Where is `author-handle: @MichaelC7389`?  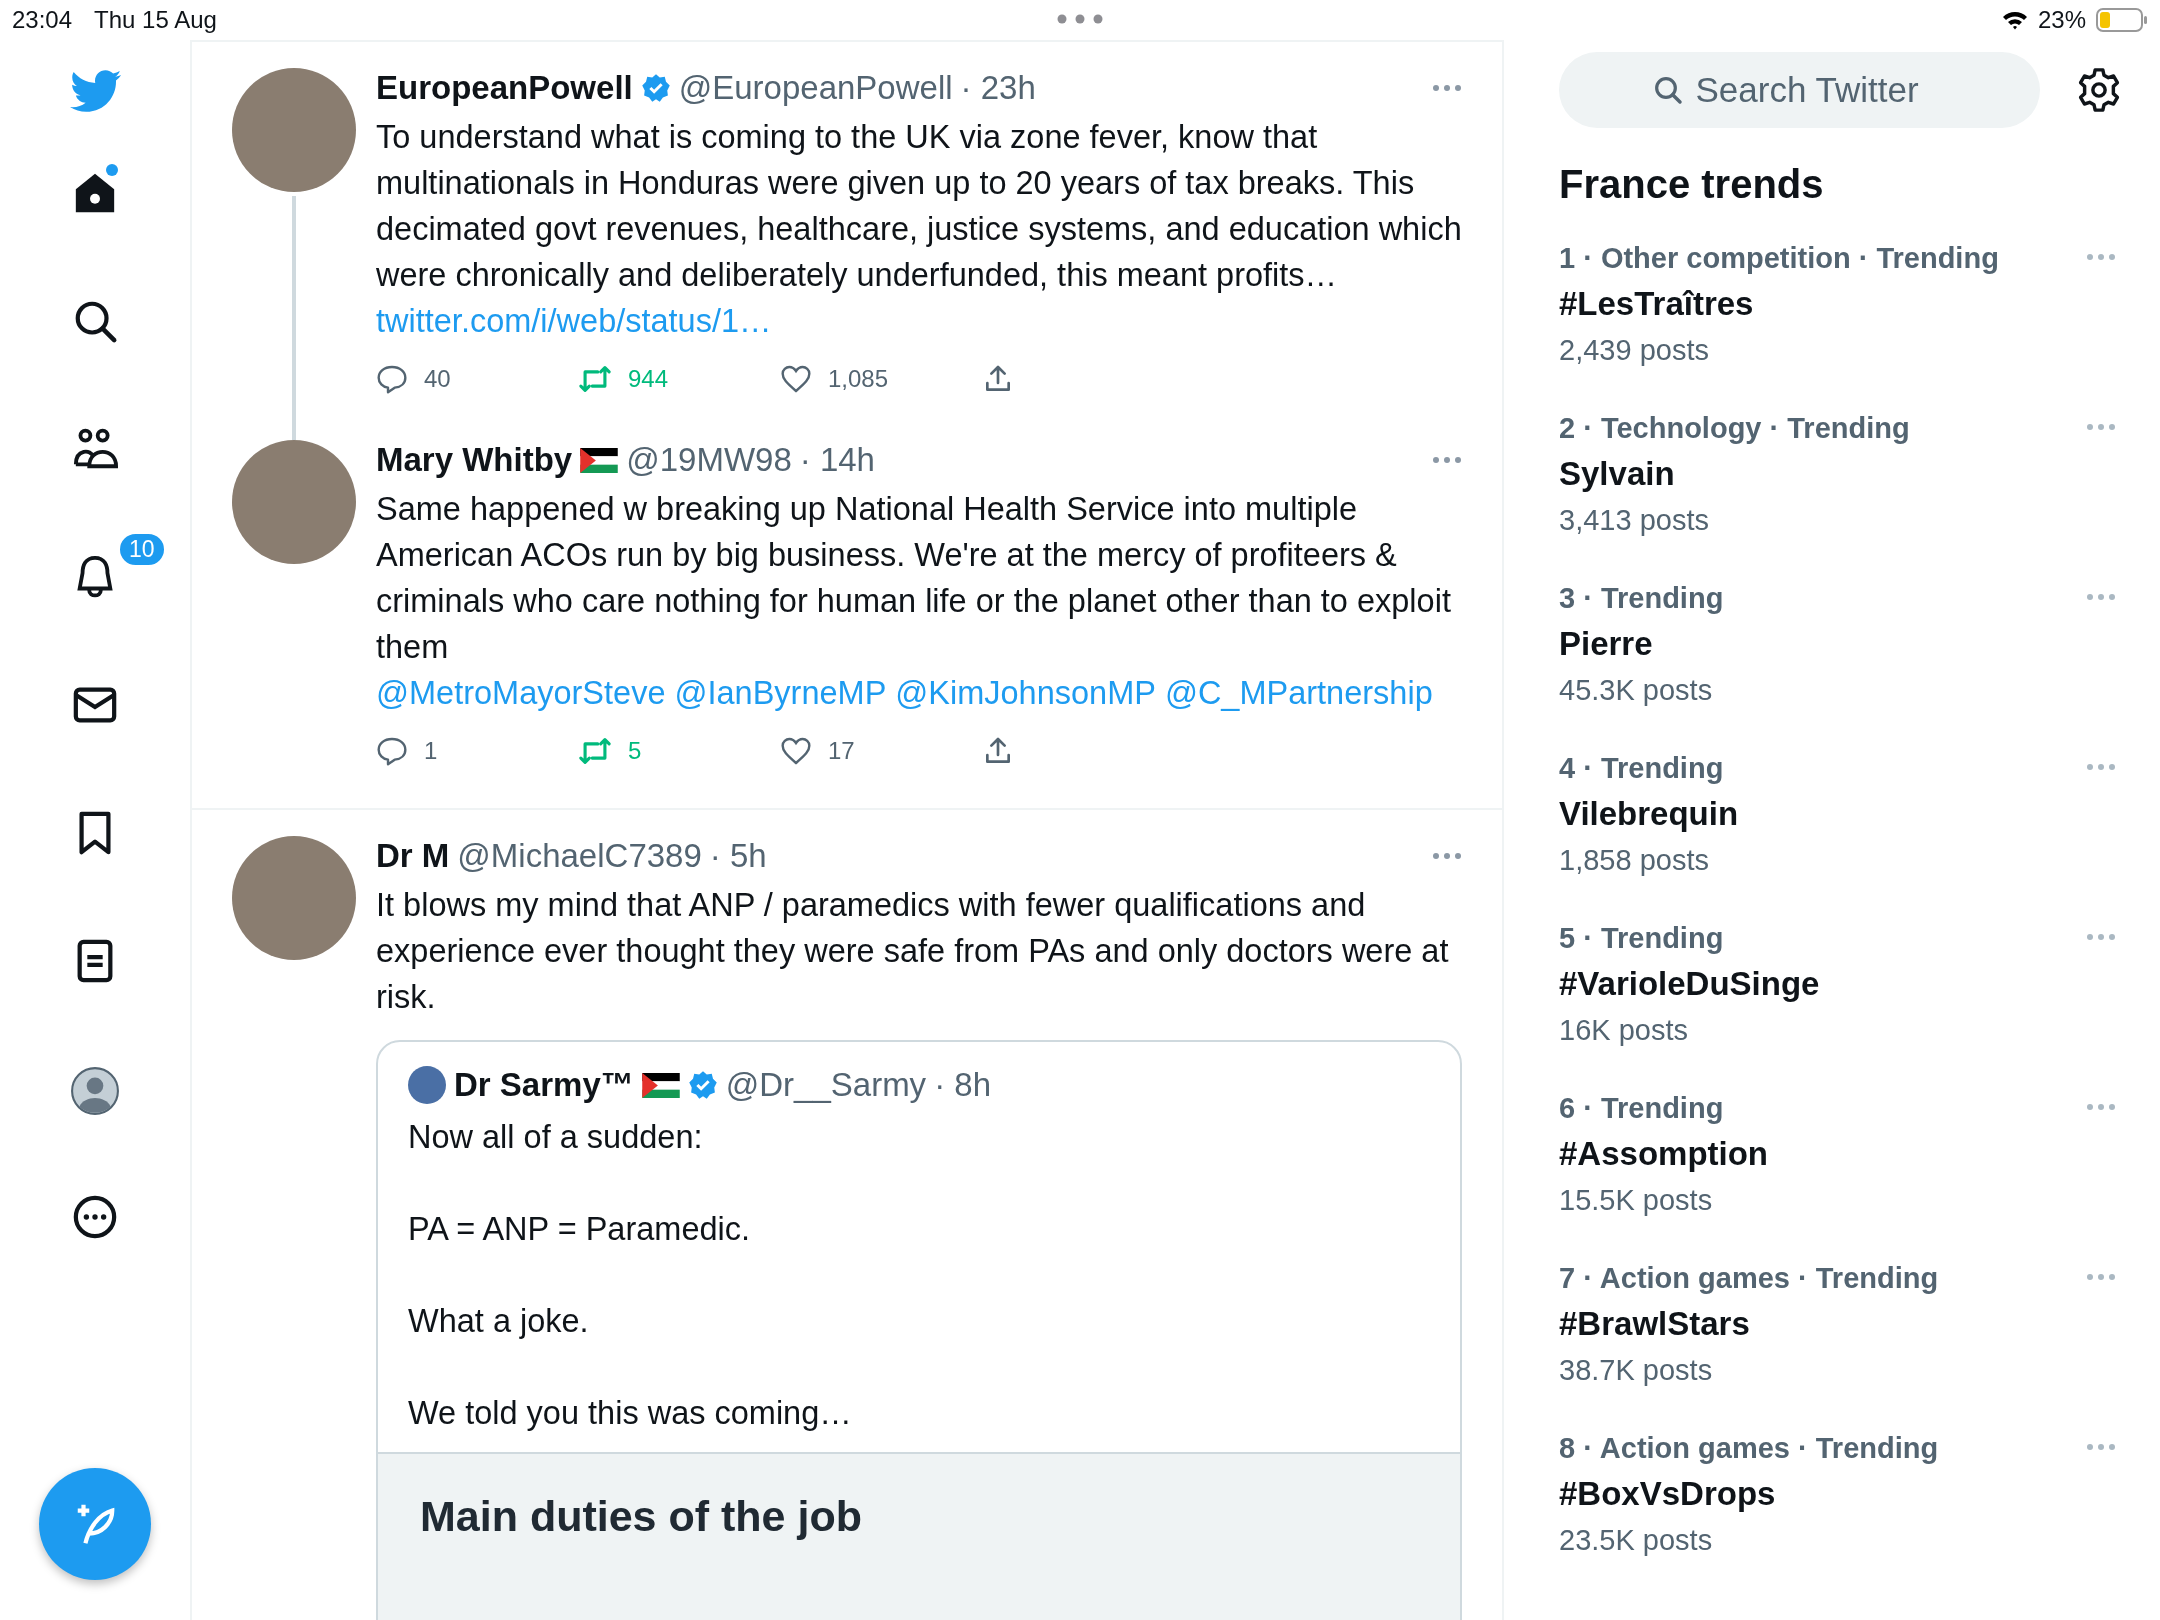 author-handle: @MichaelC7389 is located at coordinates (579, 856).